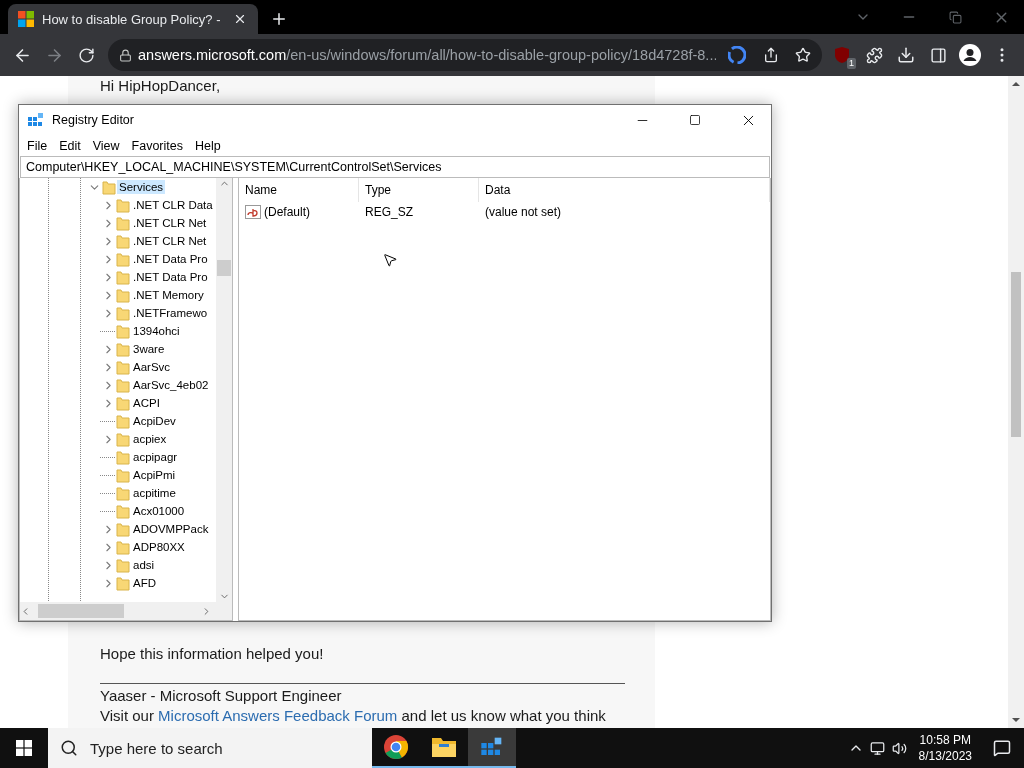 Image resolution: width=1024 pixels, height=768 pixels. I want to click on tree-item: ADP80XX, so click(159, 547).